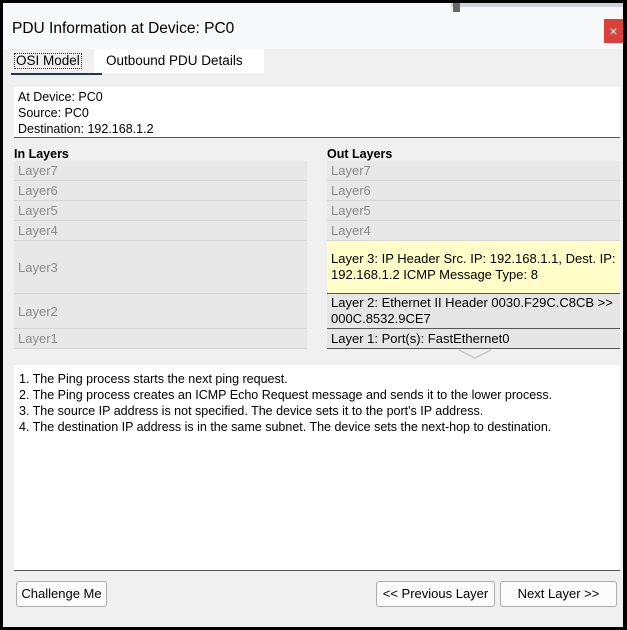 Image resolution: width=627 pixels, height=630 pixels. I want to click on out-layer-5: Layer5, so click(473, 211).